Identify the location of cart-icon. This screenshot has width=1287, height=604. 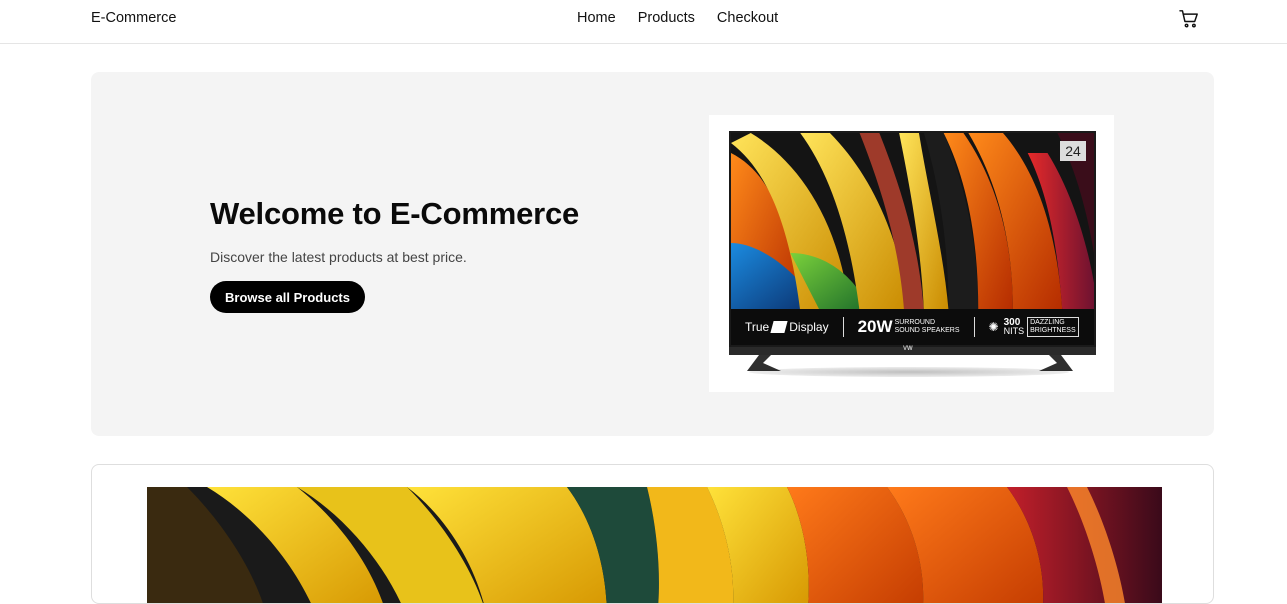
(1188, 19).